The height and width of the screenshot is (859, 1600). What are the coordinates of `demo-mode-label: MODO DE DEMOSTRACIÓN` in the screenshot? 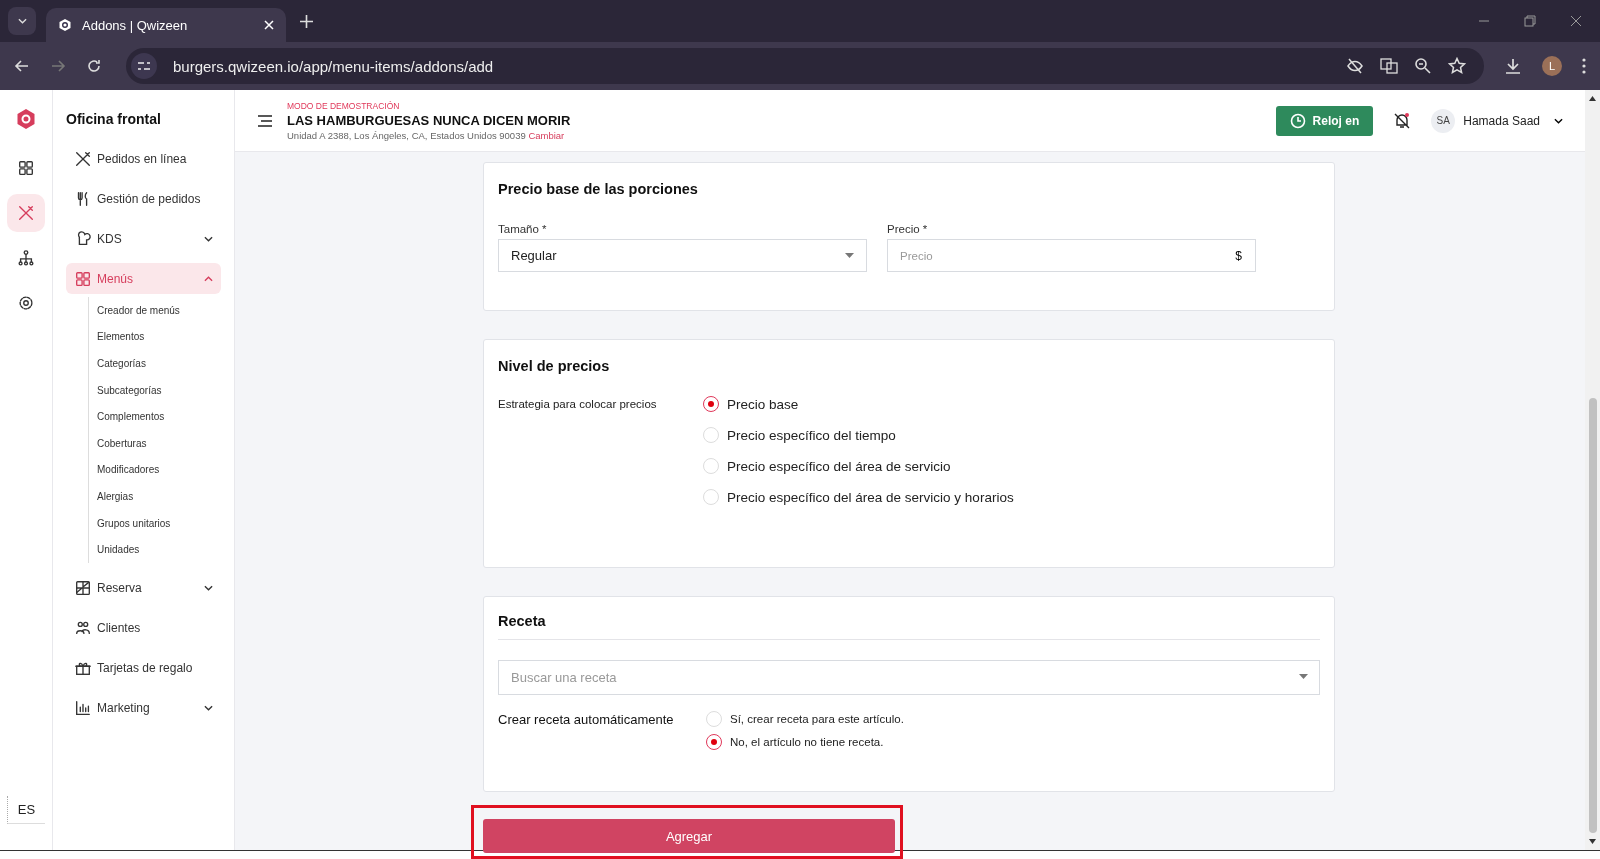 It's located at (344, 105).